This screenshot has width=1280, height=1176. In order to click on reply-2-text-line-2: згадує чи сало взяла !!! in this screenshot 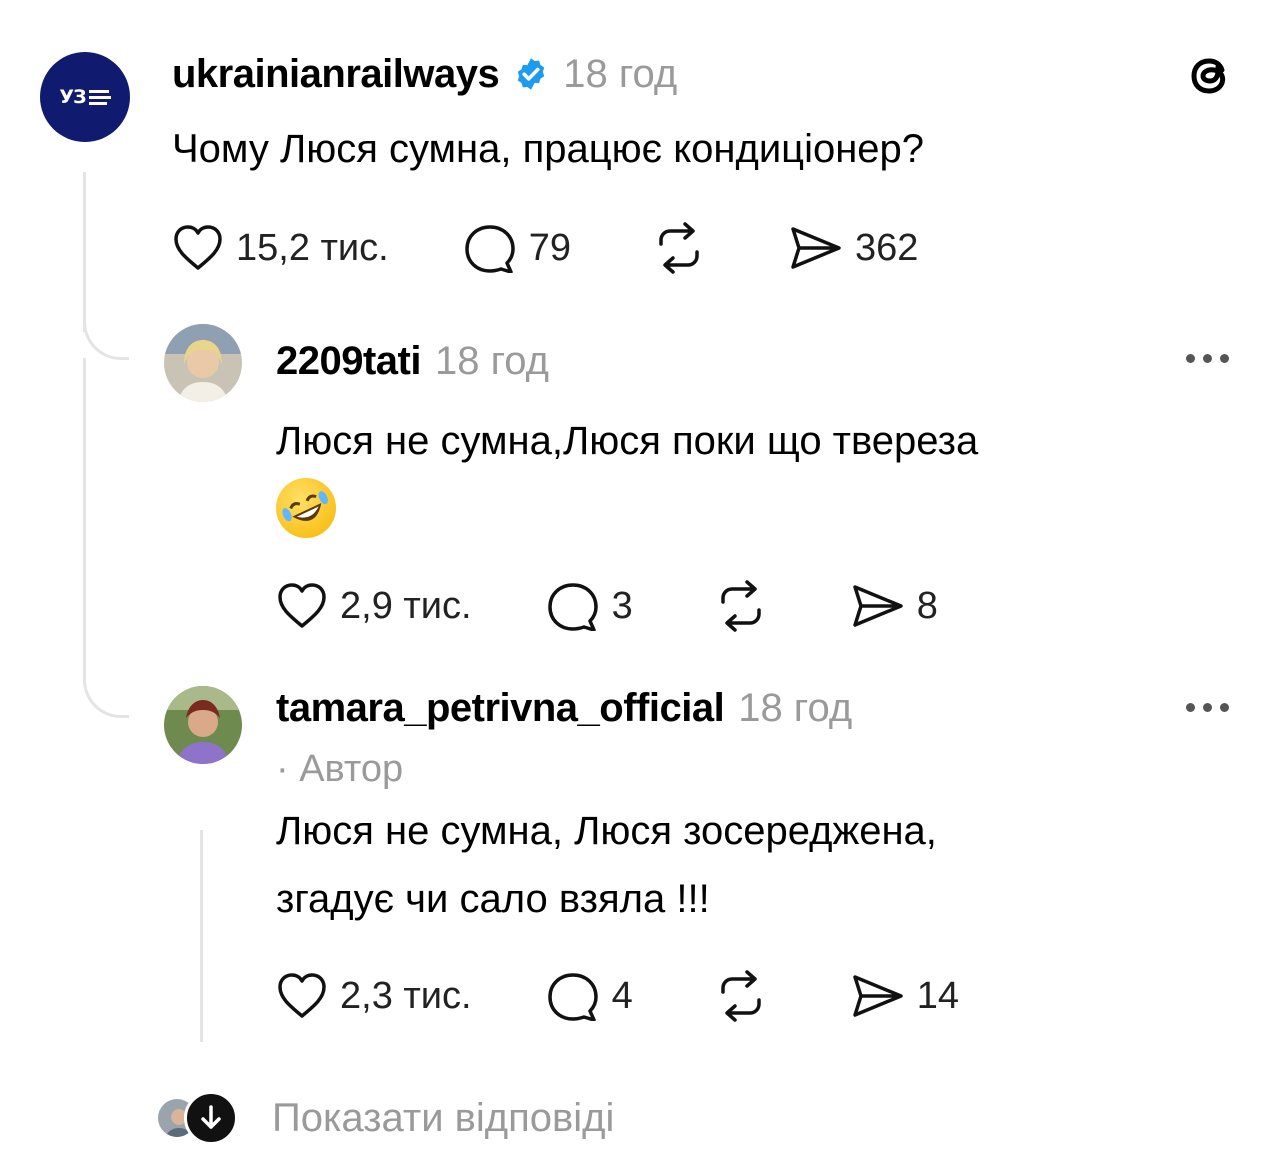, I will do `click(493, 899)`.